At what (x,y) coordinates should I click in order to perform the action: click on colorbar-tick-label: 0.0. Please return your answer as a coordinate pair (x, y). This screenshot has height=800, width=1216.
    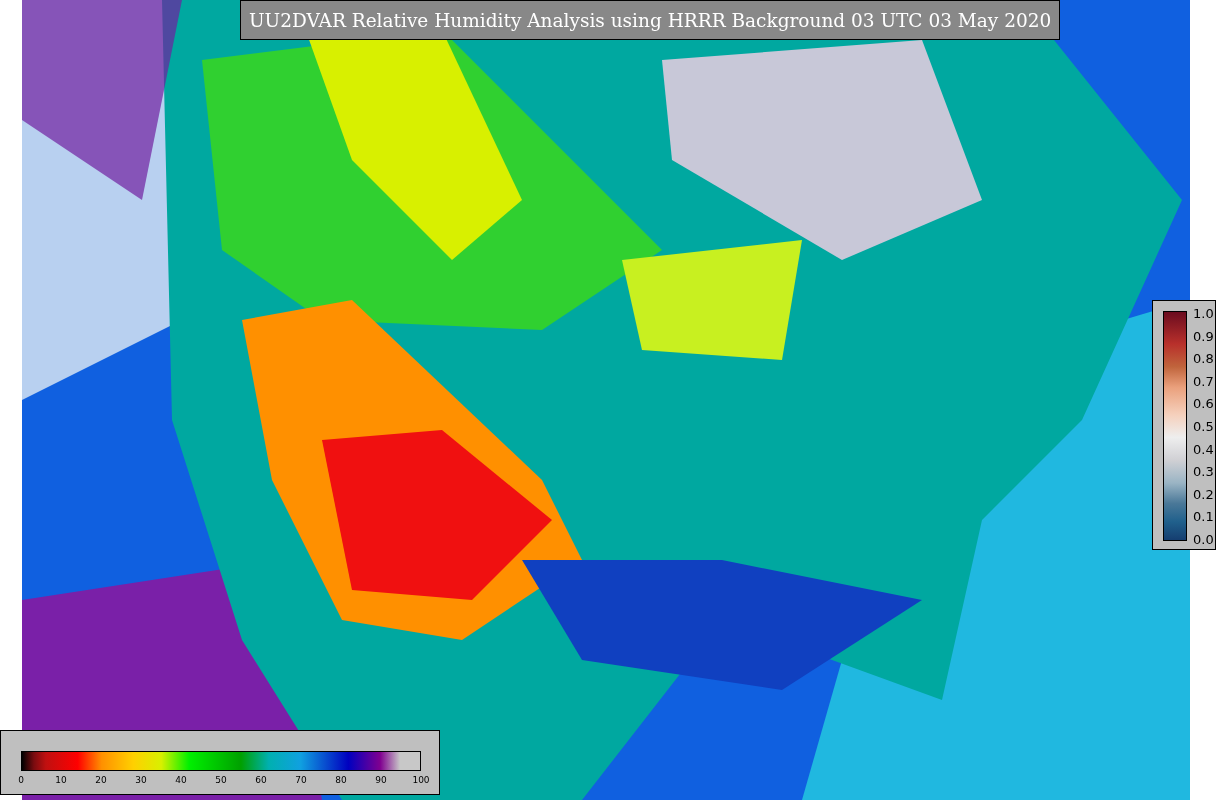
    Looking at the image, I should click on (1203, 539).